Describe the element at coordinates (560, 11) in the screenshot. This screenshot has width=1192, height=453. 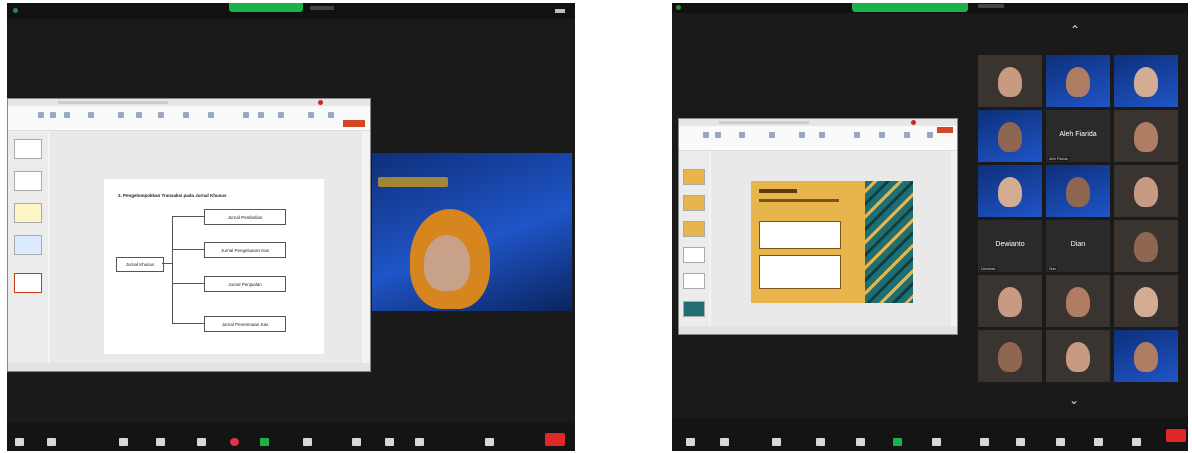
I see `view-icon` at that location.